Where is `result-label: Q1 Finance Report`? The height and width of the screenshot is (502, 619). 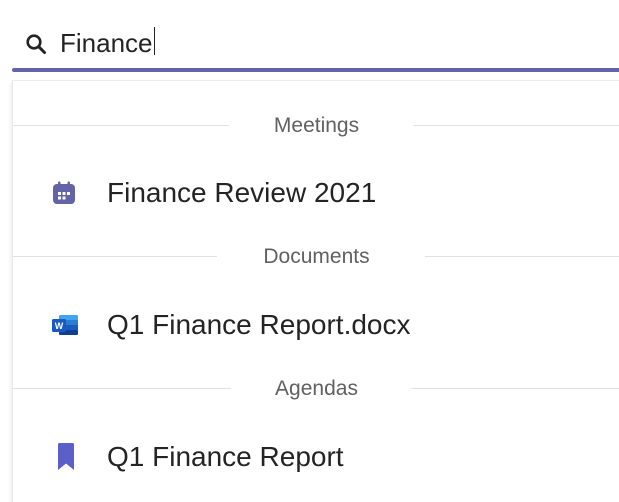 result-label: Q1 Finance Report is located at coordinates (225, 456).